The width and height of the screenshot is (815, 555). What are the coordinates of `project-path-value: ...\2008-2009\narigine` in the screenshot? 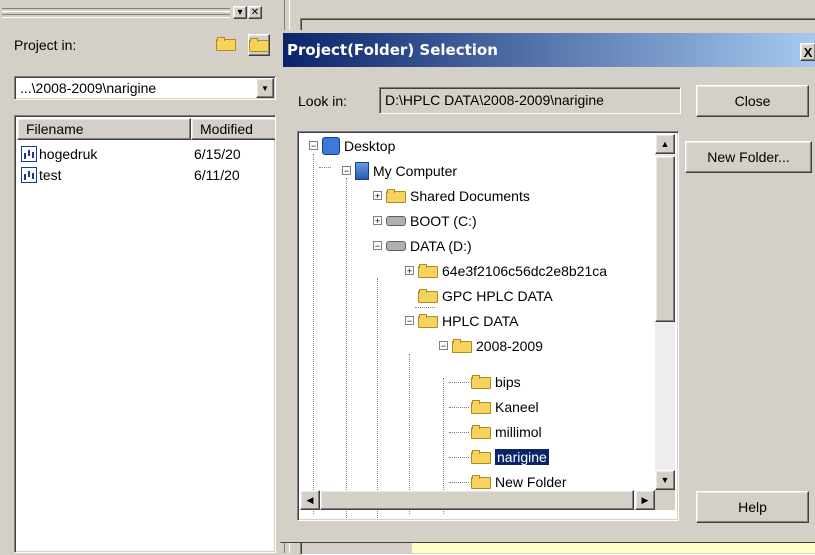 It's located at (88, 88).